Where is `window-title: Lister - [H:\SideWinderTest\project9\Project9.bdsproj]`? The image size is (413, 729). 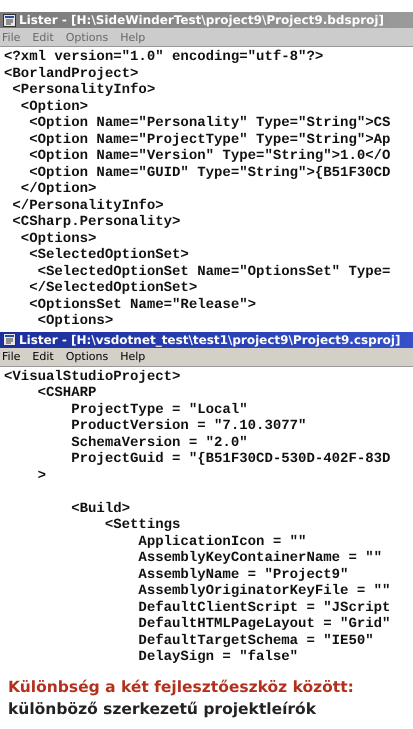 window-title: Lister - [H:\SideWinderTest\project9\Project9.bdsproj] is located at coordinates (201, 20).